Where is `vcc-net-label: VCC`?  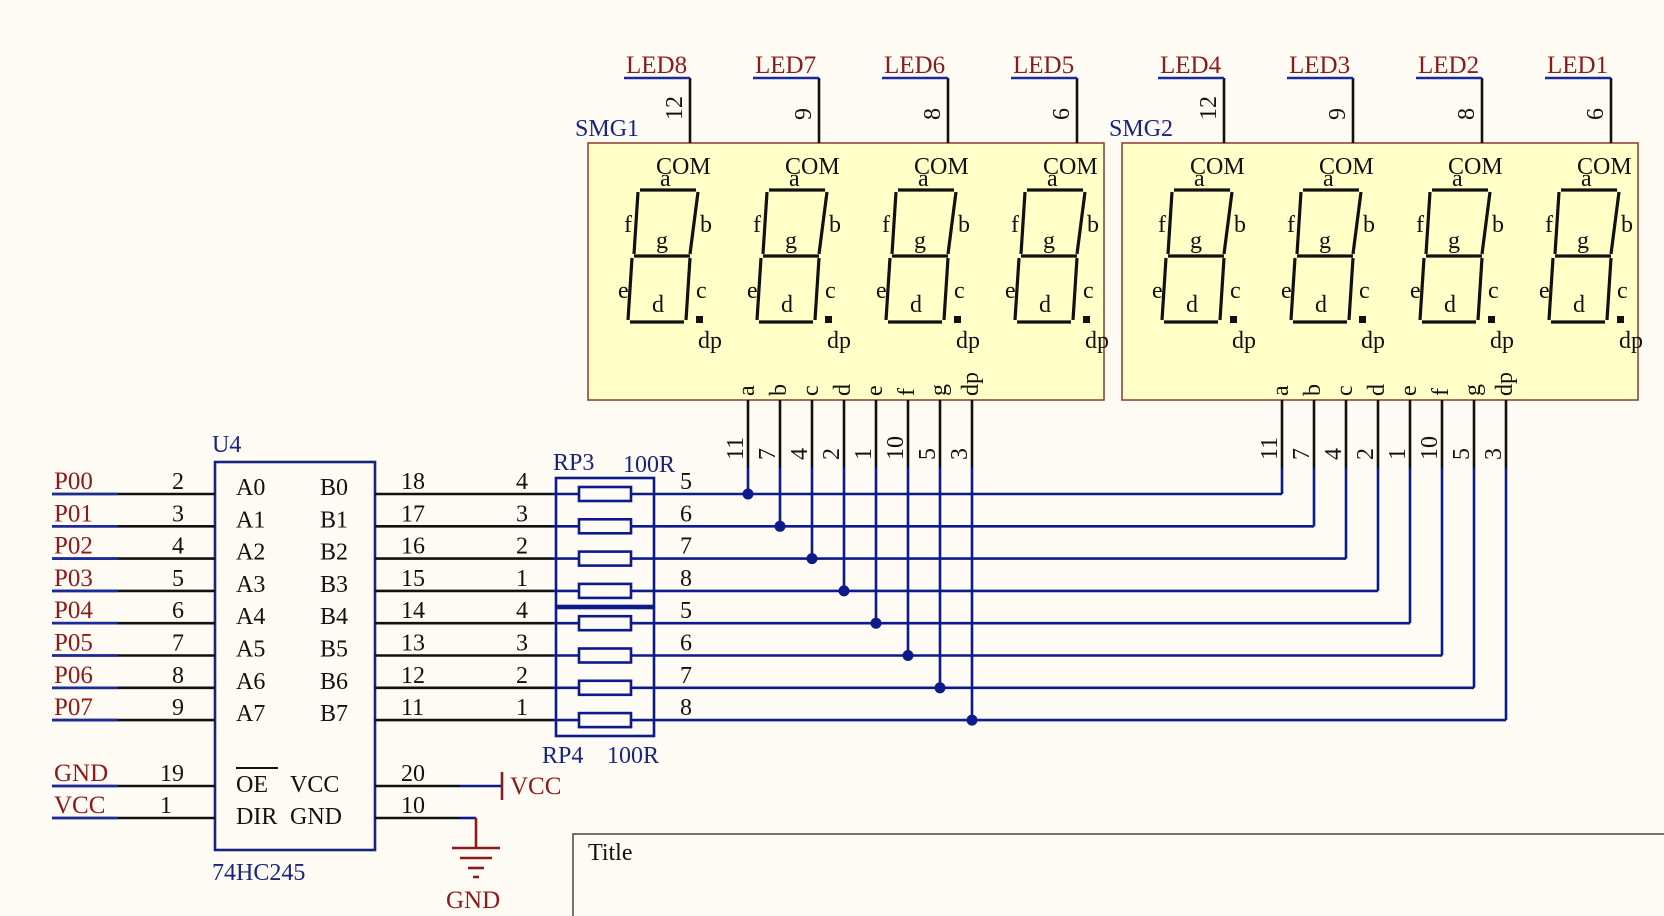 vcc-net-label: VCC is located at coordinates (535, 786).